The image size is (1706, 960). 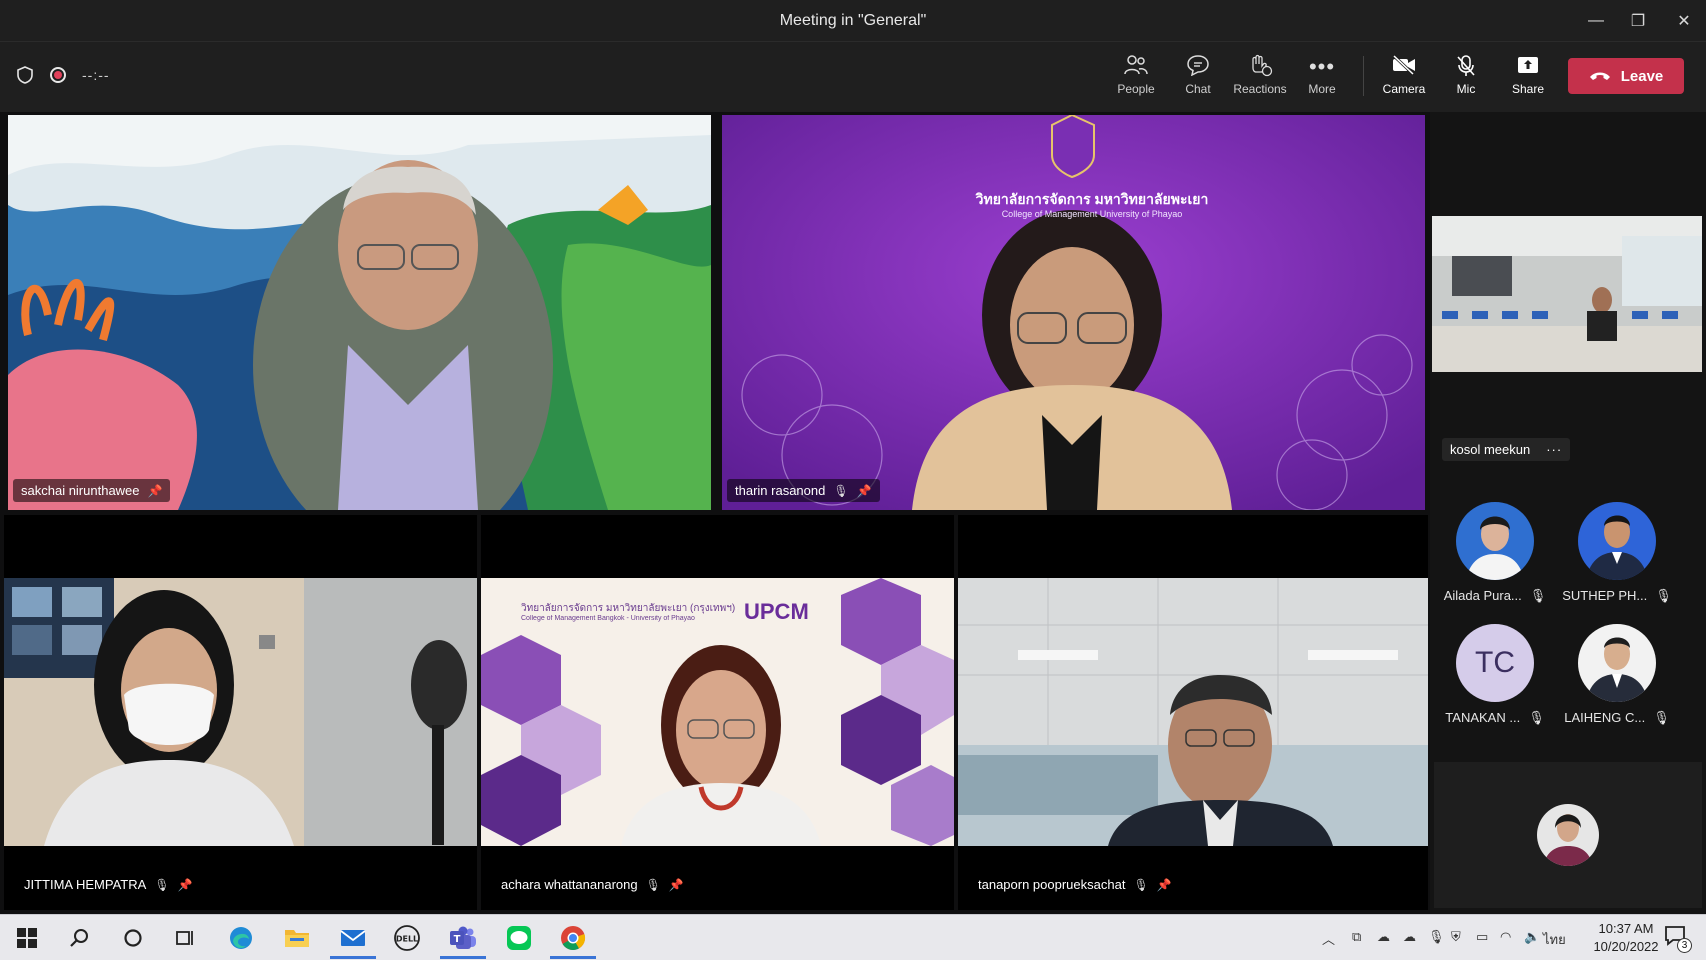 What do you see at coordinates (1092, 199) in the screenshot?
I see `banner-thai-title: วิทยาลัยการจัดการ มหาวิทยาลัยพะเยา` at bounding box center [1092, 199].